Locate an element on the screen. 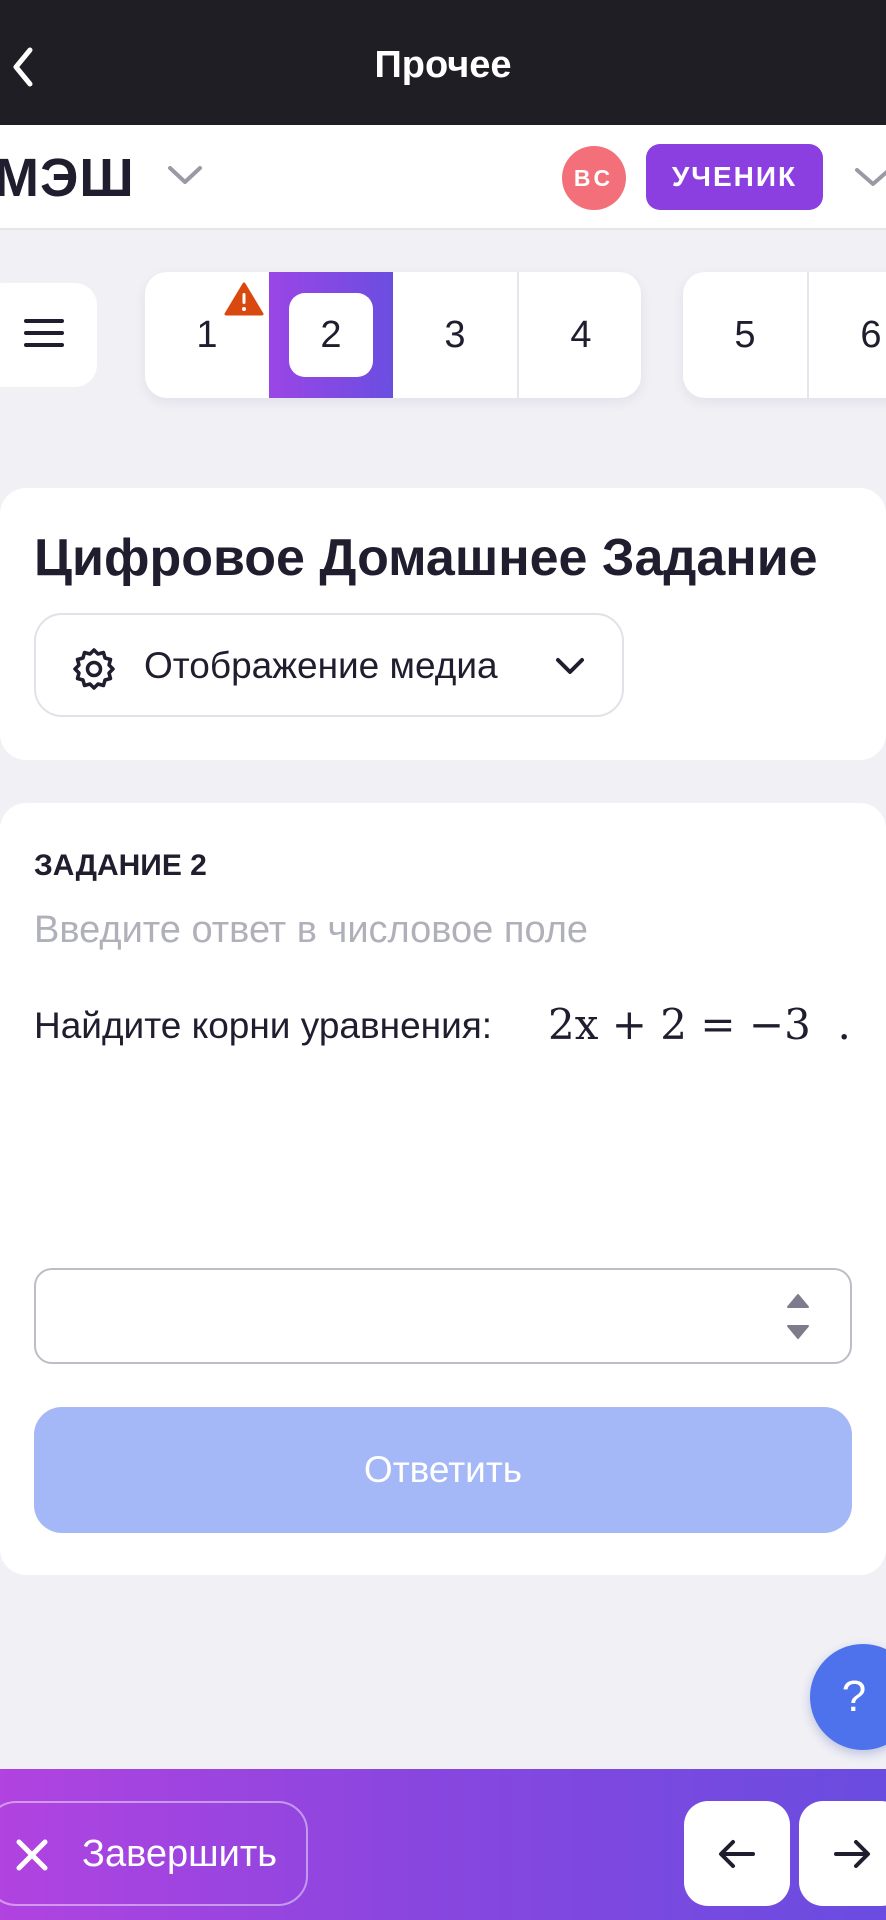 This screenshot has width=886, height=1920. screen-title: Прочее is located at coordinates (443, 65).